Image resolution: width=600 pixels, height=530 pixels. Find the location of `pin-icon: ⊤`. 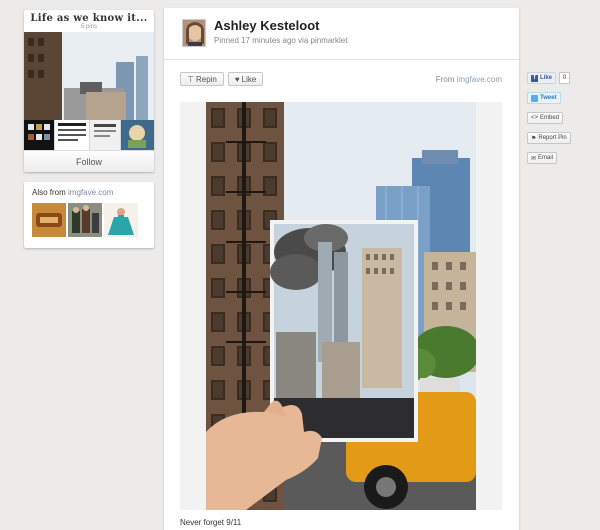

pin-icon: ⊤ is located at coordinates (190, 79).